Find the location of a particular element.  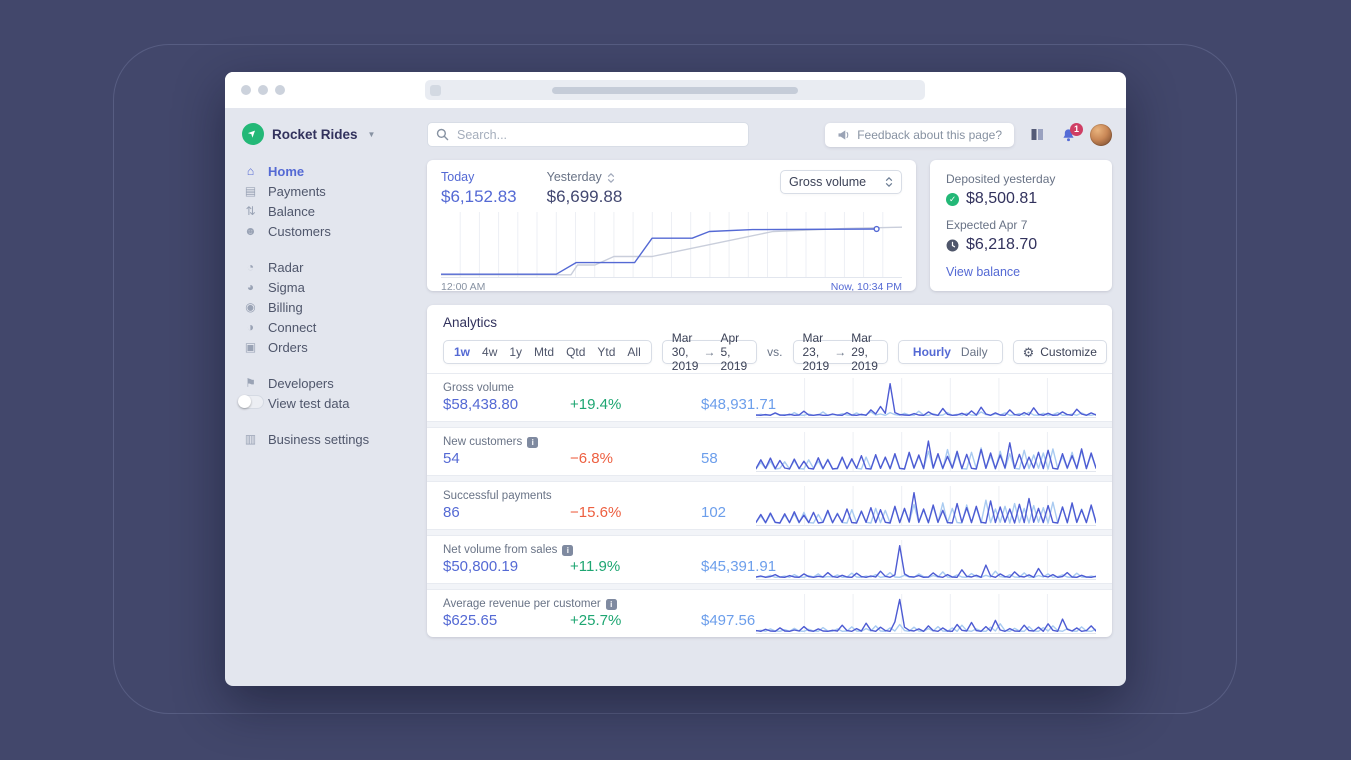

view-balance-link: View balance is located at coordinates (983, 272).